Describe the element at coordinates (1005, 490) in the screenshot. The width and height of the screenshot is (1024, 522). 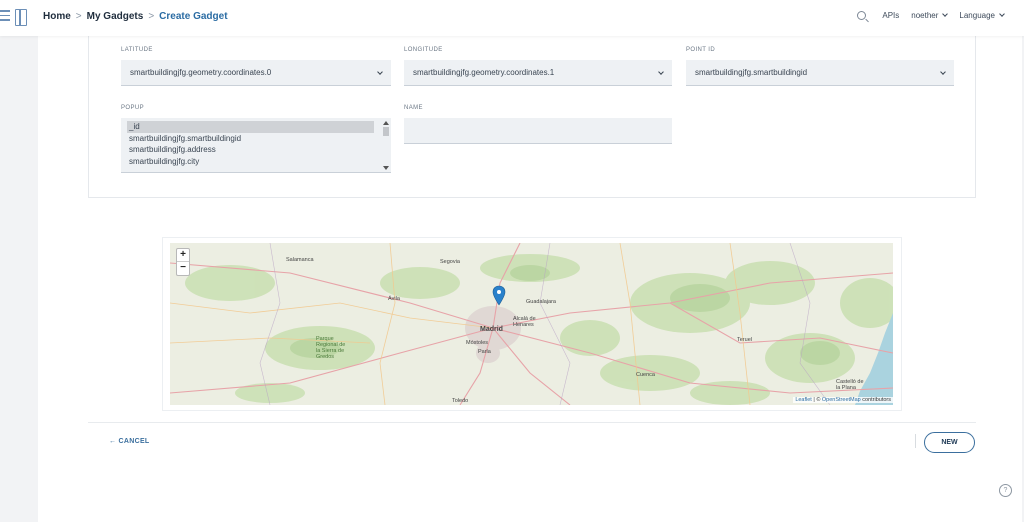
I see `help-icon: ?` at that location.